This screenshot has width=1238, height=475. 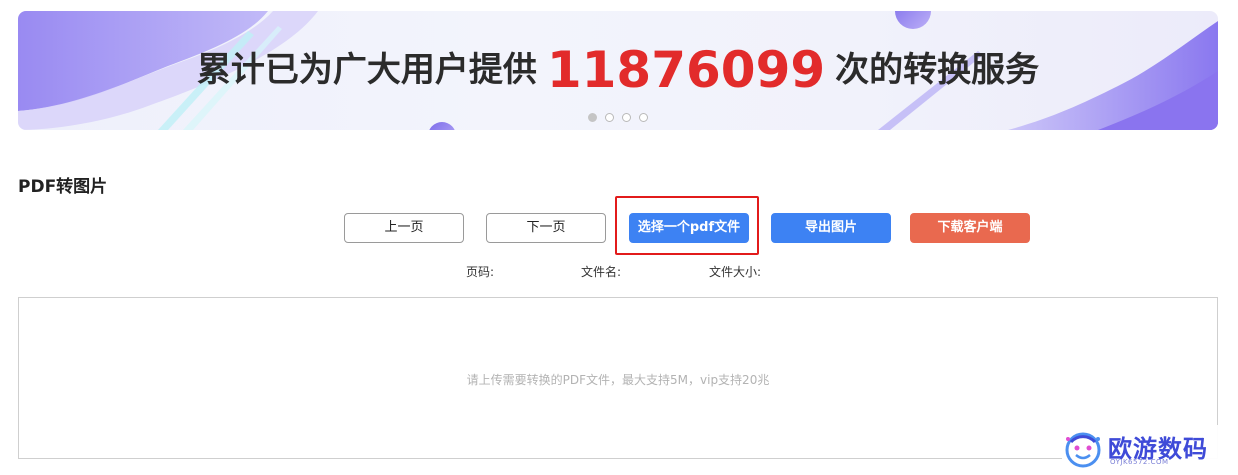 What do you see at coordinates (686, 70) in the screenshot?
I see `conversion-count: 11876099` at bounding box center [686, 70].